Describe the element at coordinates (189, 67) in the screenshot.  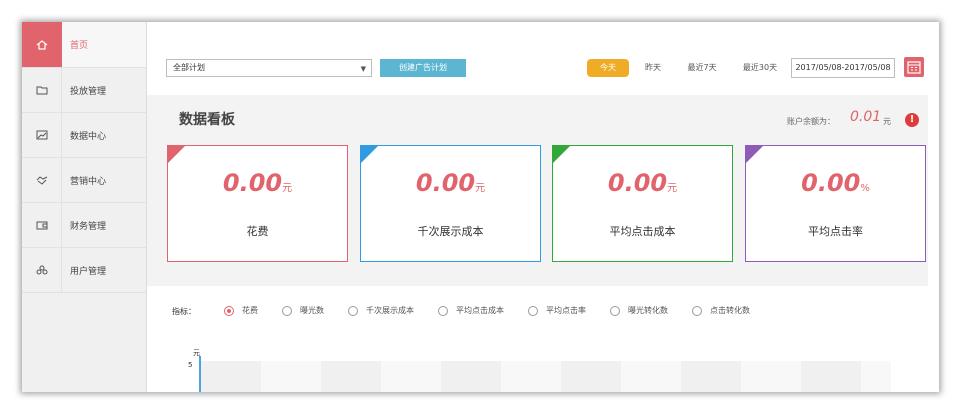
I see `plan-select-value: 全部计划` at that location.